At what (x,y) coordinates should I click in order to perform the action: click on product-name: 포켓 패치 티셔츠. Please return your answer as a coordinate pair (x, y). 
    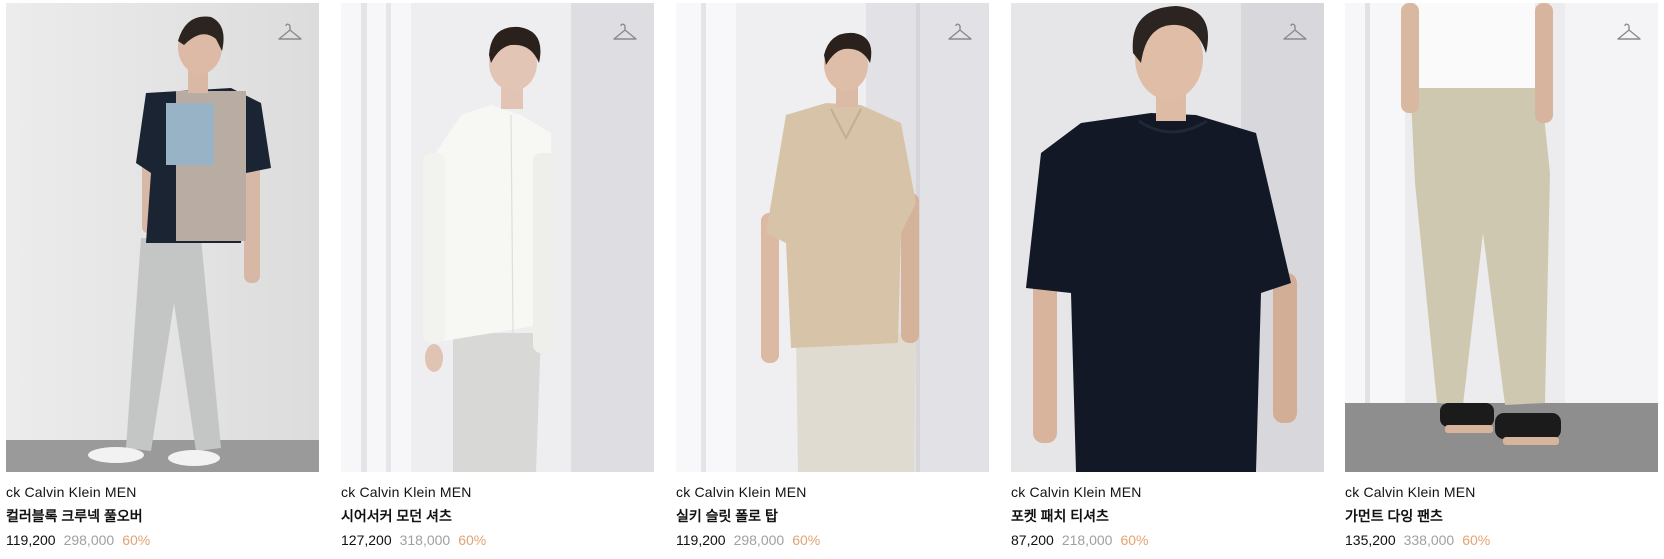
    Looking at the image, I should click on (1167, 516).